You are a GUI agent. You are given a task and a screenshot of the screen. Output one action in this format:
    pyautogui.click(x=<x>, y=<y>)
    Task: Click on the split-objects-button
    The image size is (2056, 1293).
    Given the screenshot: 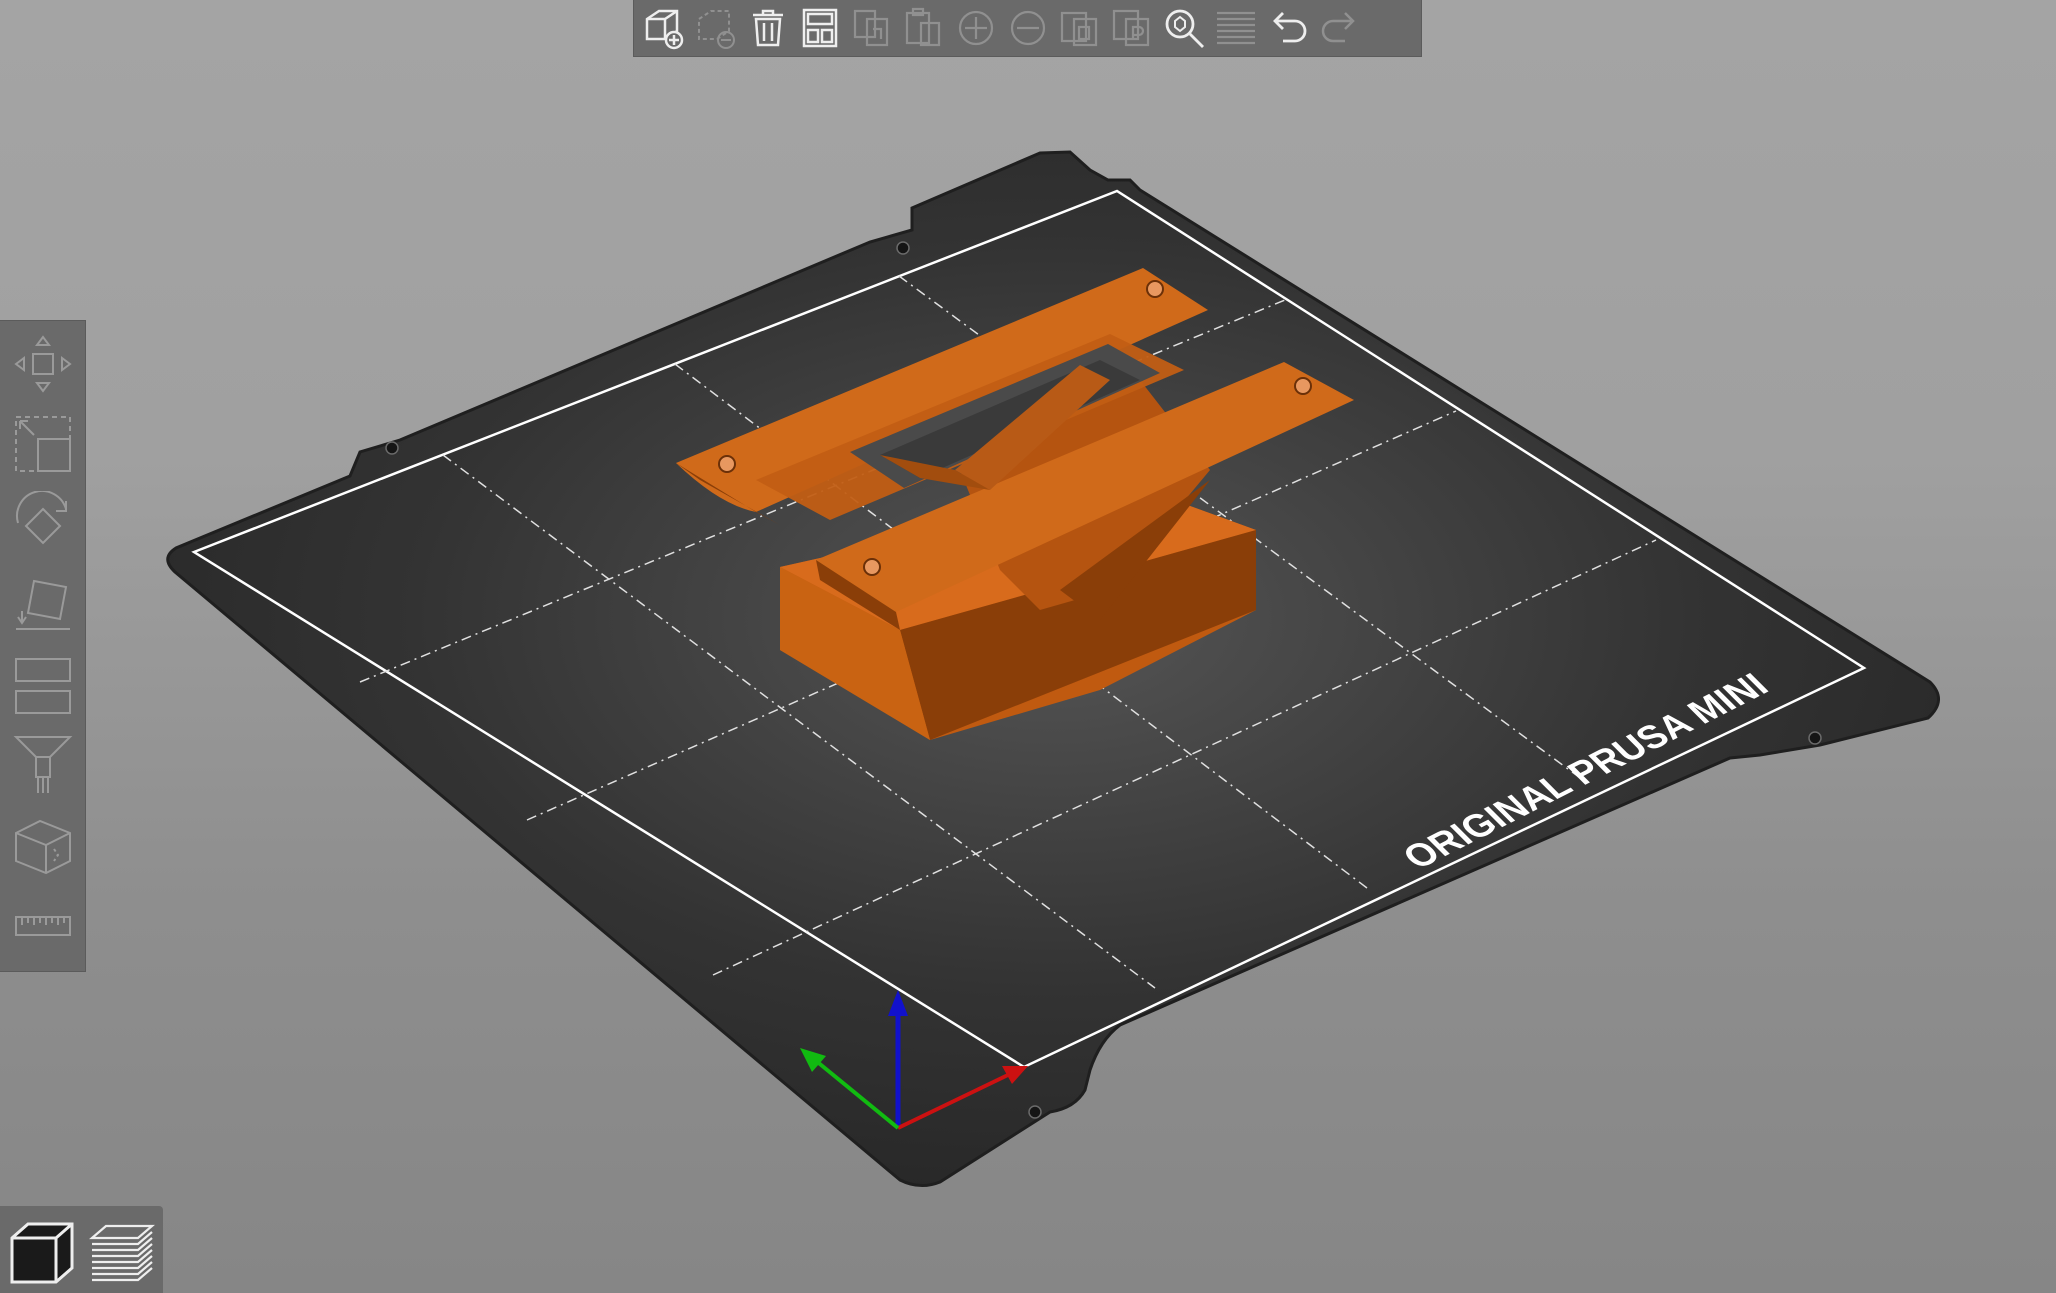 What is the action you would take?
    pyautogui.click(x=1080, y=28)
    